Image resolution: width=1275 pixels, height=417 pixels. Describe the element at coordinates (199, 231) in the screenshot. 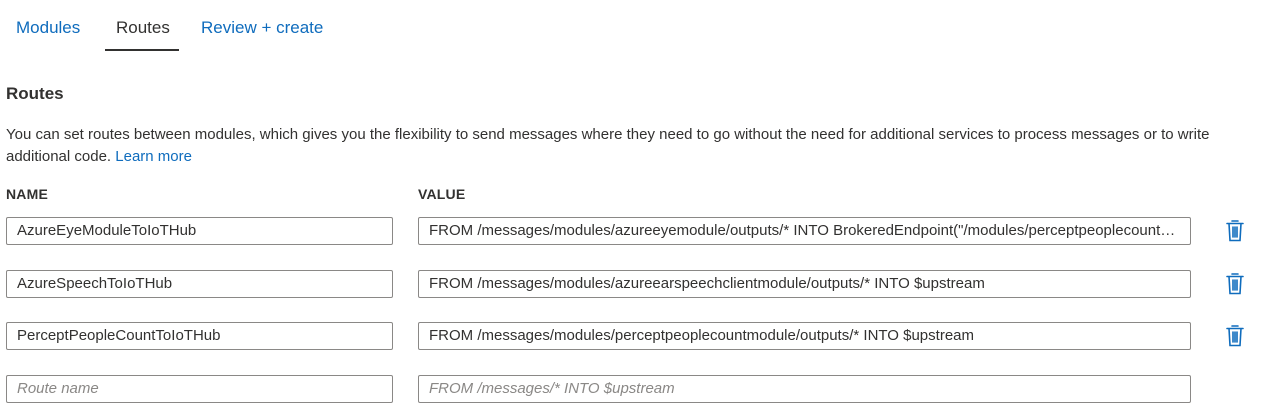

I see `route-name-input: AzureEyeModuleToIoTHub` at that location.